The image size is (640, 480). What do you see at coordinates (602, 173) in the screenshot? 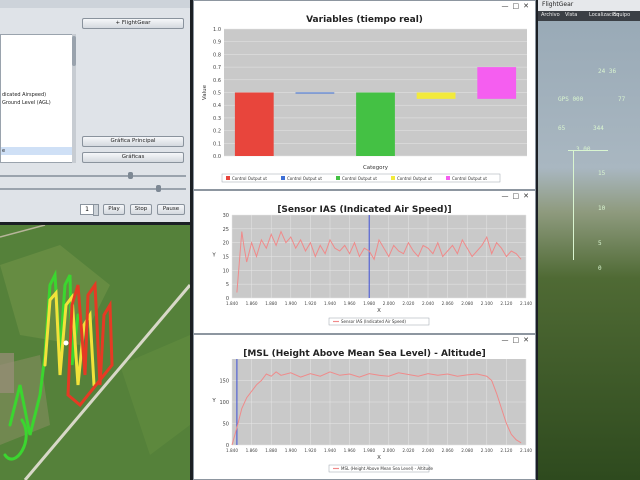
I see `hud-readout: 15` at bounding box center [602, 173].